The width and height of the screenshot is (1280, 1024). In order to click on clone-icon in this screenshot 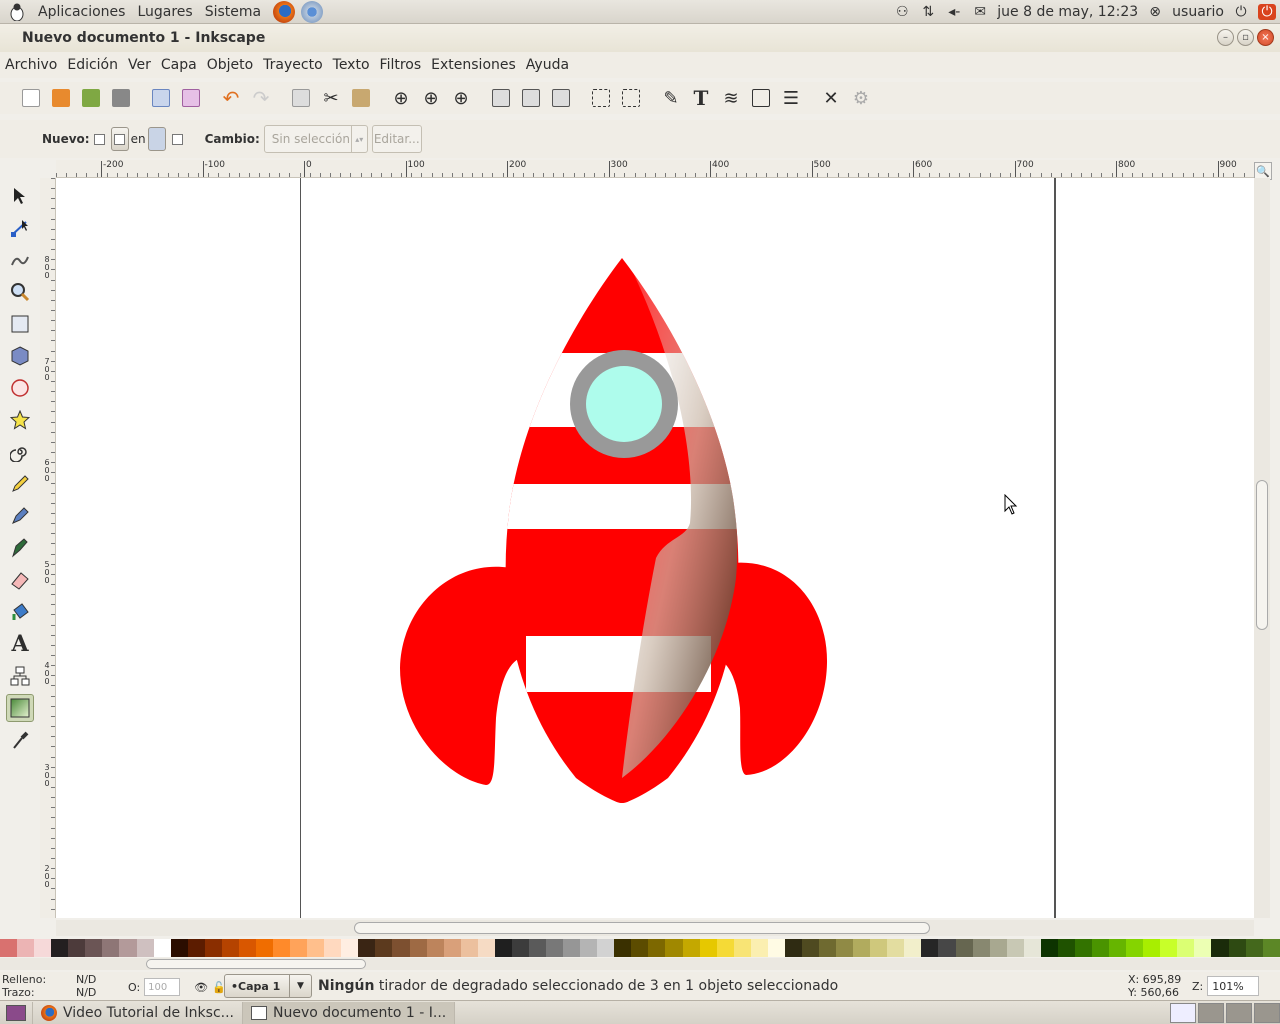, I will do `click(531, 98)`.